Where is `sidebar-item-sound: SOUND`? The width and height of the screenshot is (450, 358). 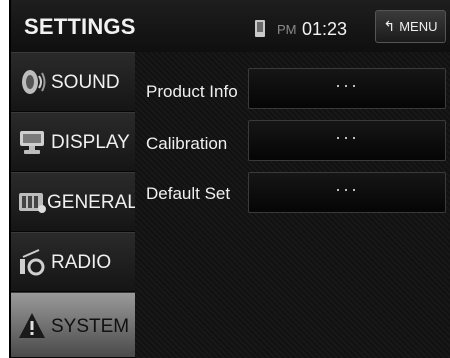
sidebar-item-sound: SOUND is located at coordinates (73, 82).